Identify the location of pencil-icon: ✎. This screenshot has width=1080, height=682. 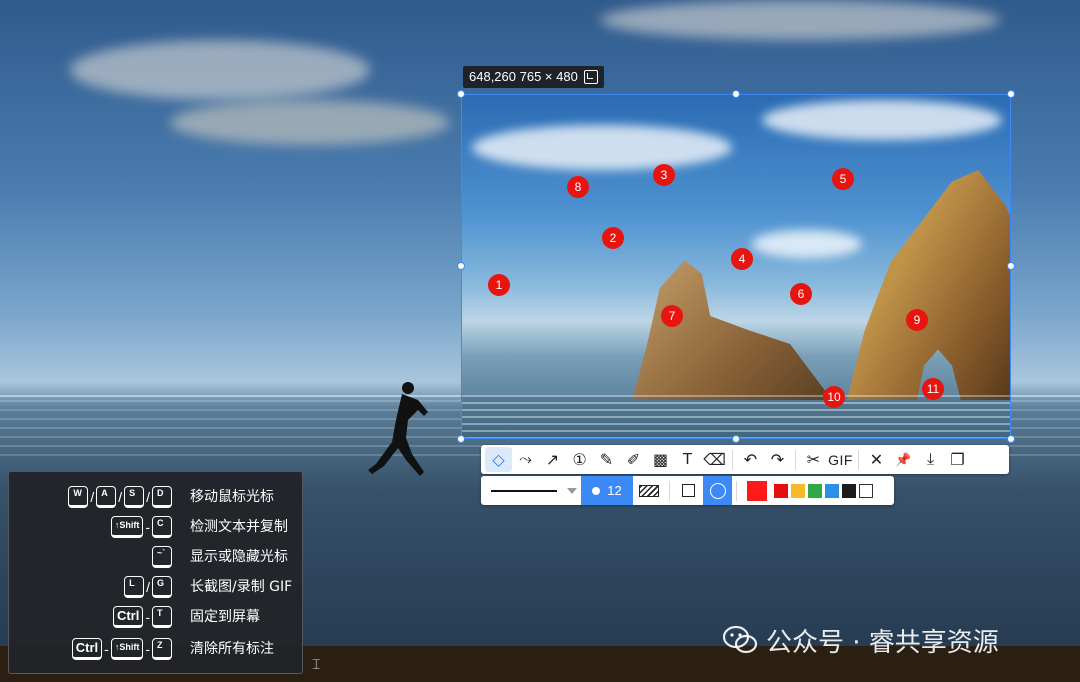
(606, 459).